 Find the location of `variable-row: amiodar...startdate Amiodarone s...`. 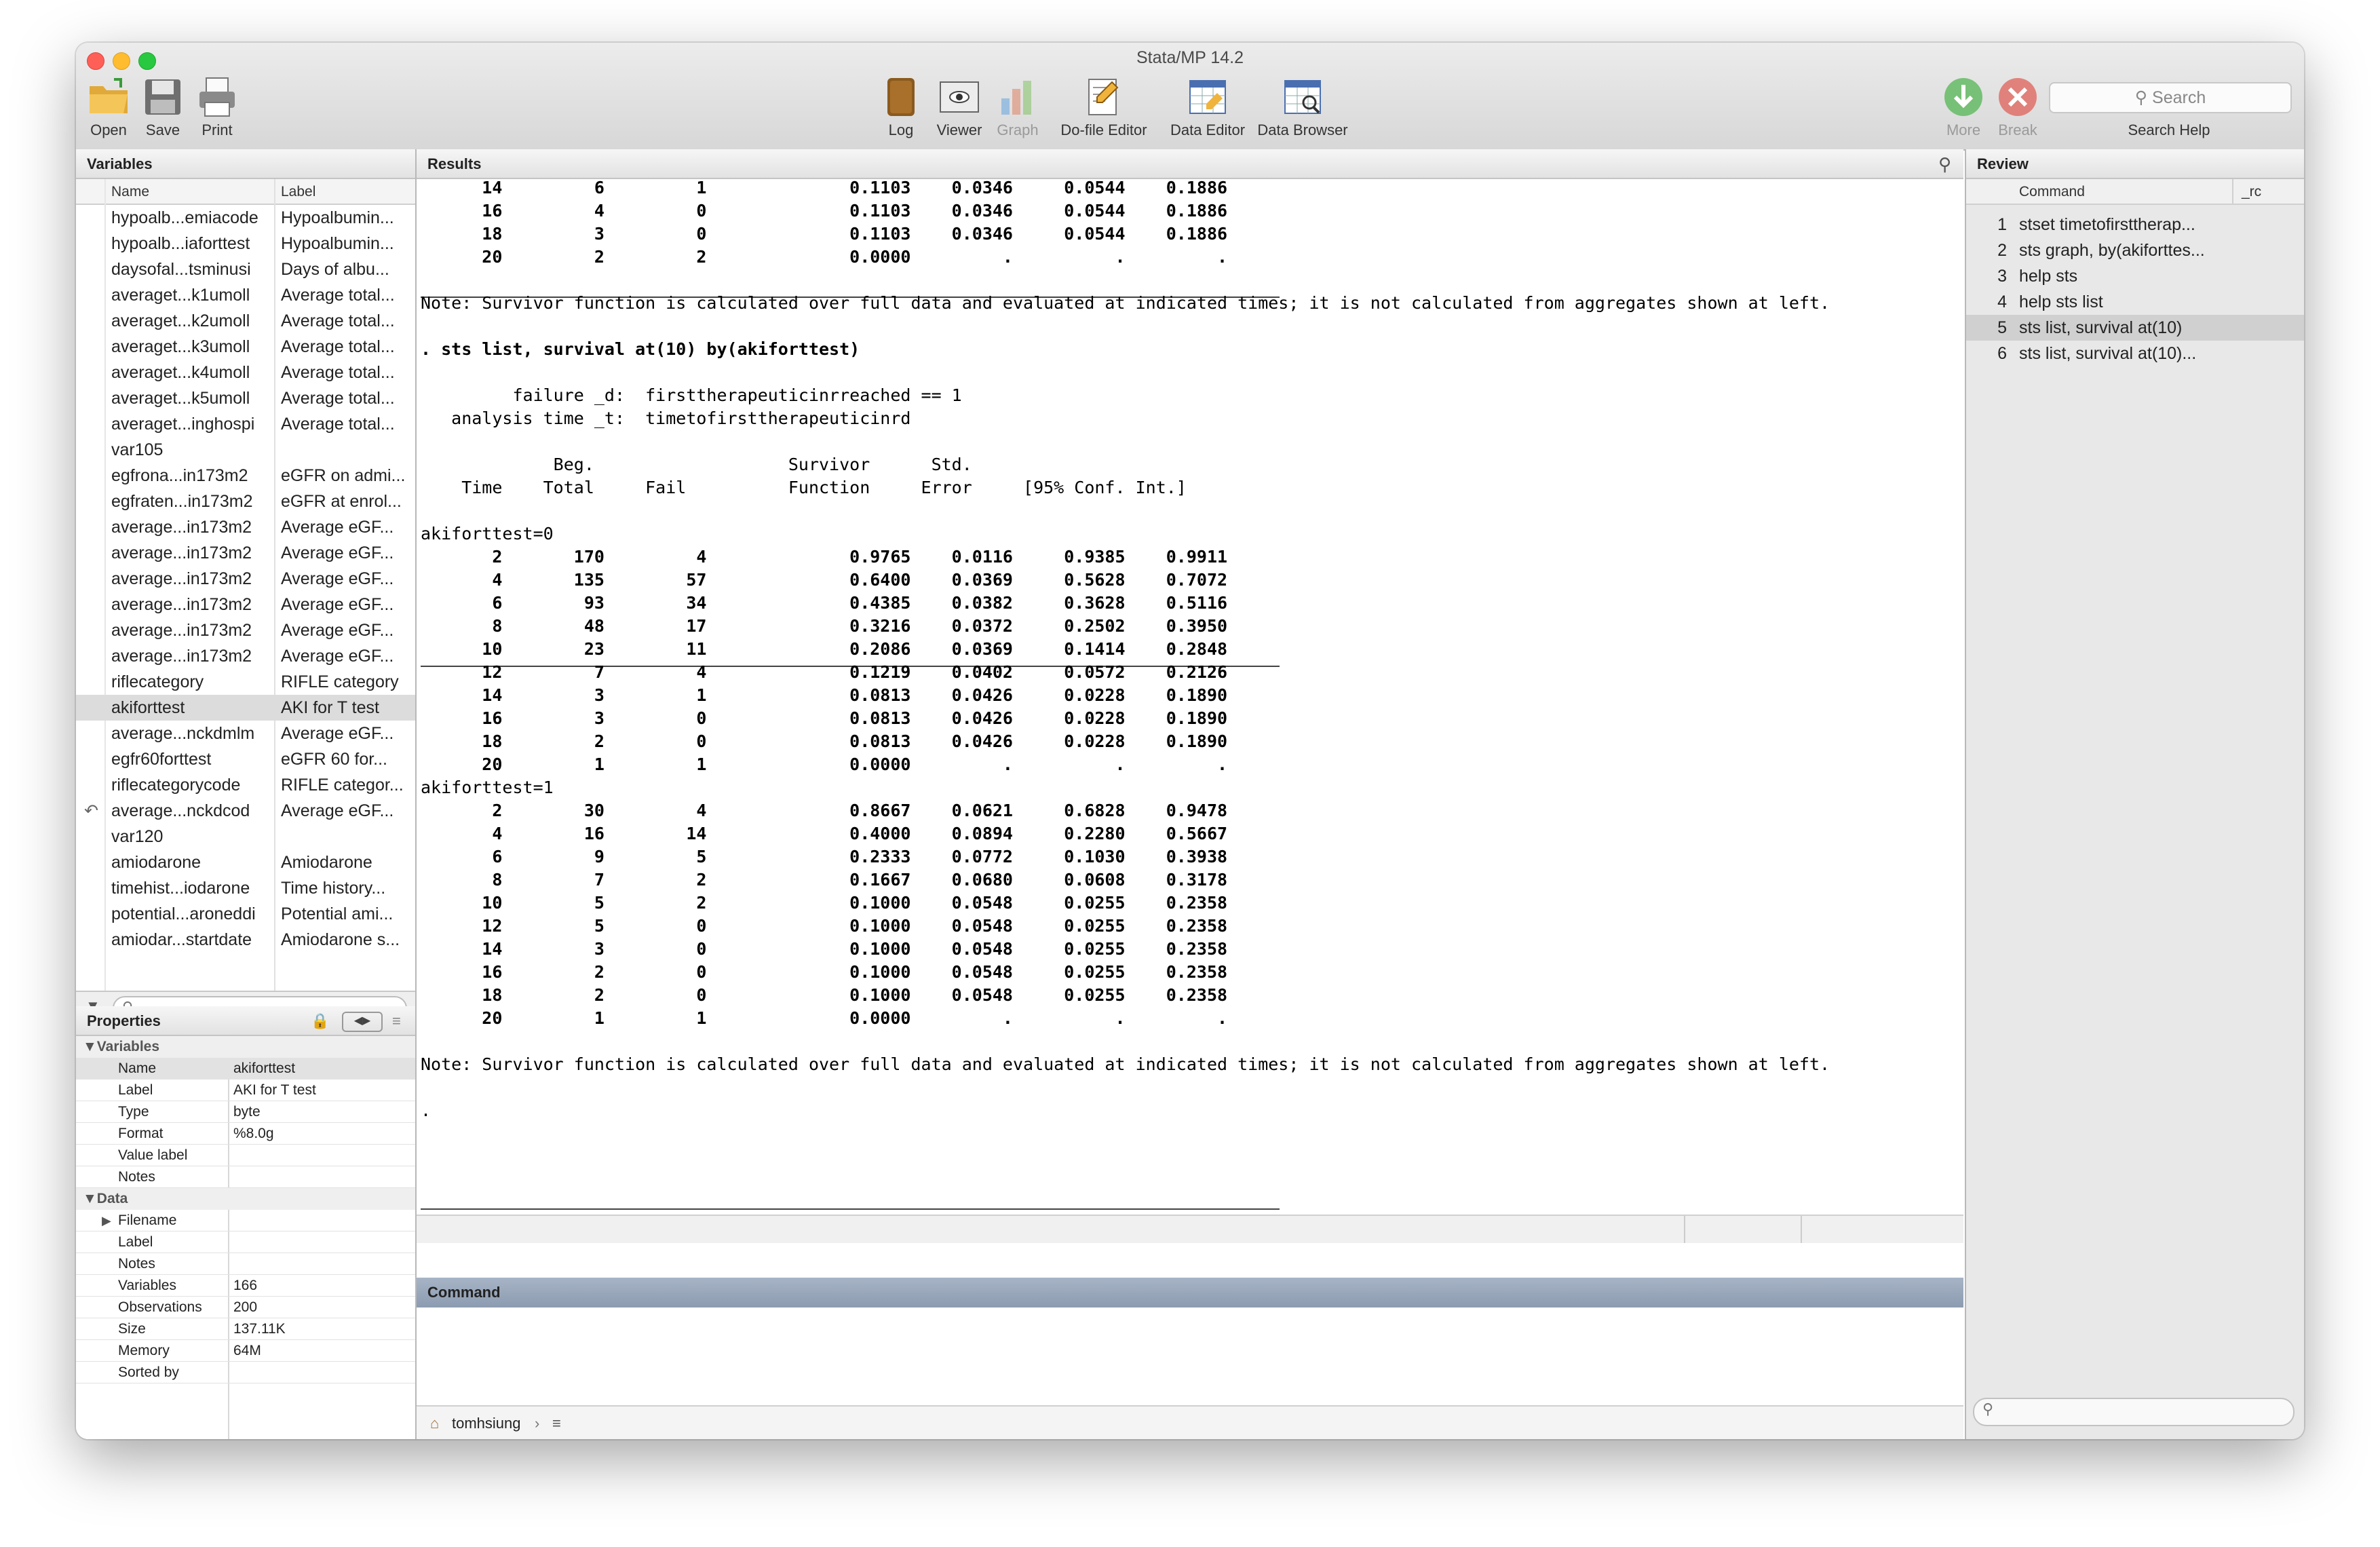

variable-row: amiodar...startdate Amiodarone s... is located at coordinates (246, 940).